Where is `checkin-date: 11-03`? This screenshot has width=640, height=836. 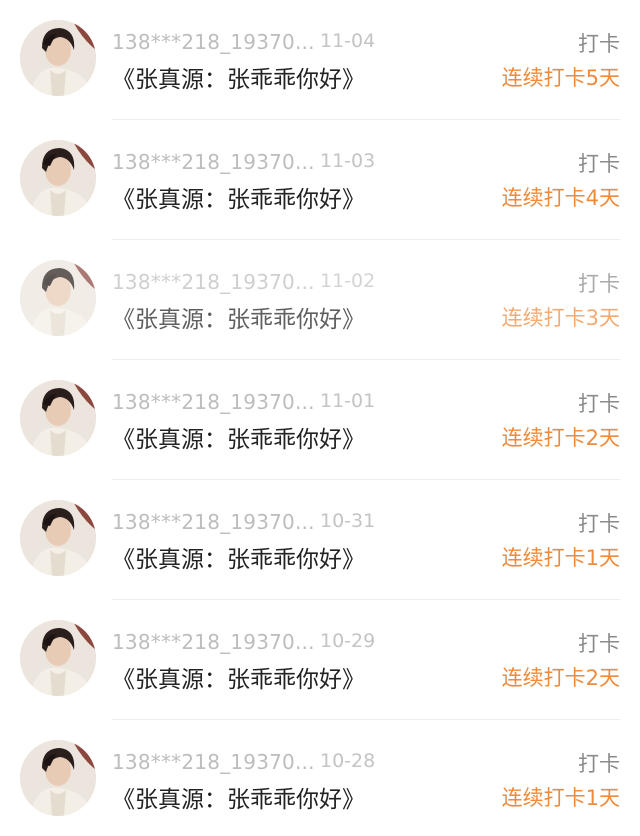 checkin-date: 11-03 is located at coordinates (348, 161).